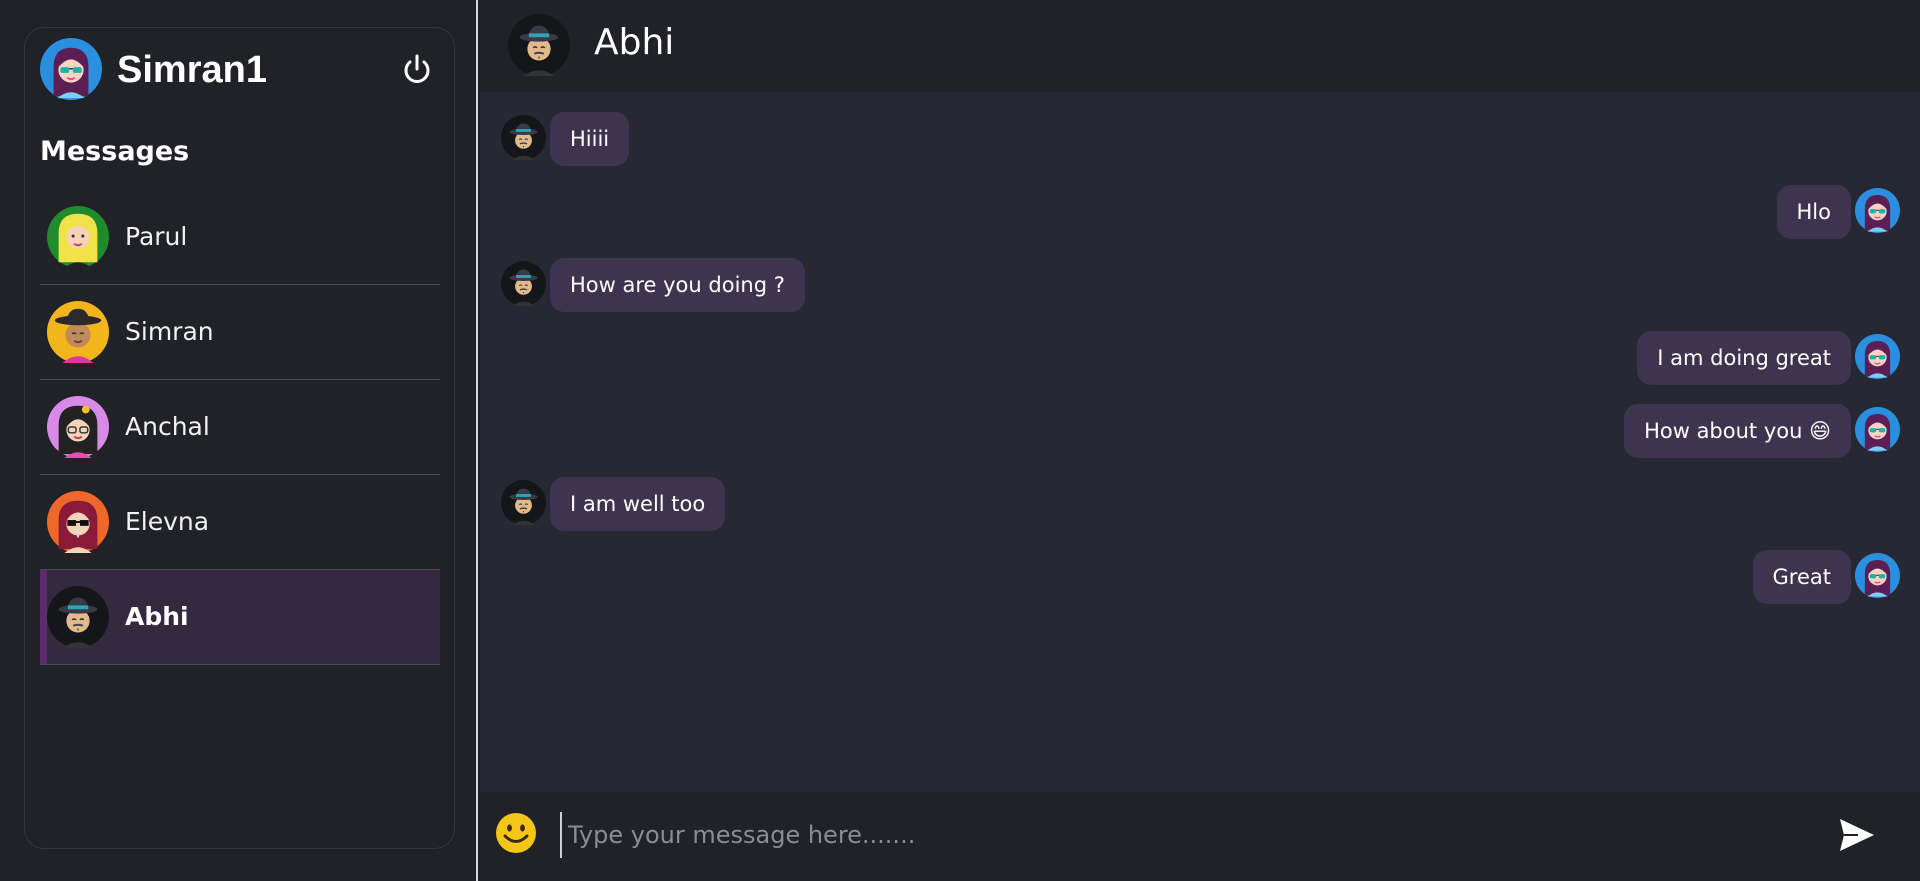  What do you see at coordinates (78, 522) in the screenshot?
I see `red-hair-sunglasses-avatar` at bounding box center [78, 522].